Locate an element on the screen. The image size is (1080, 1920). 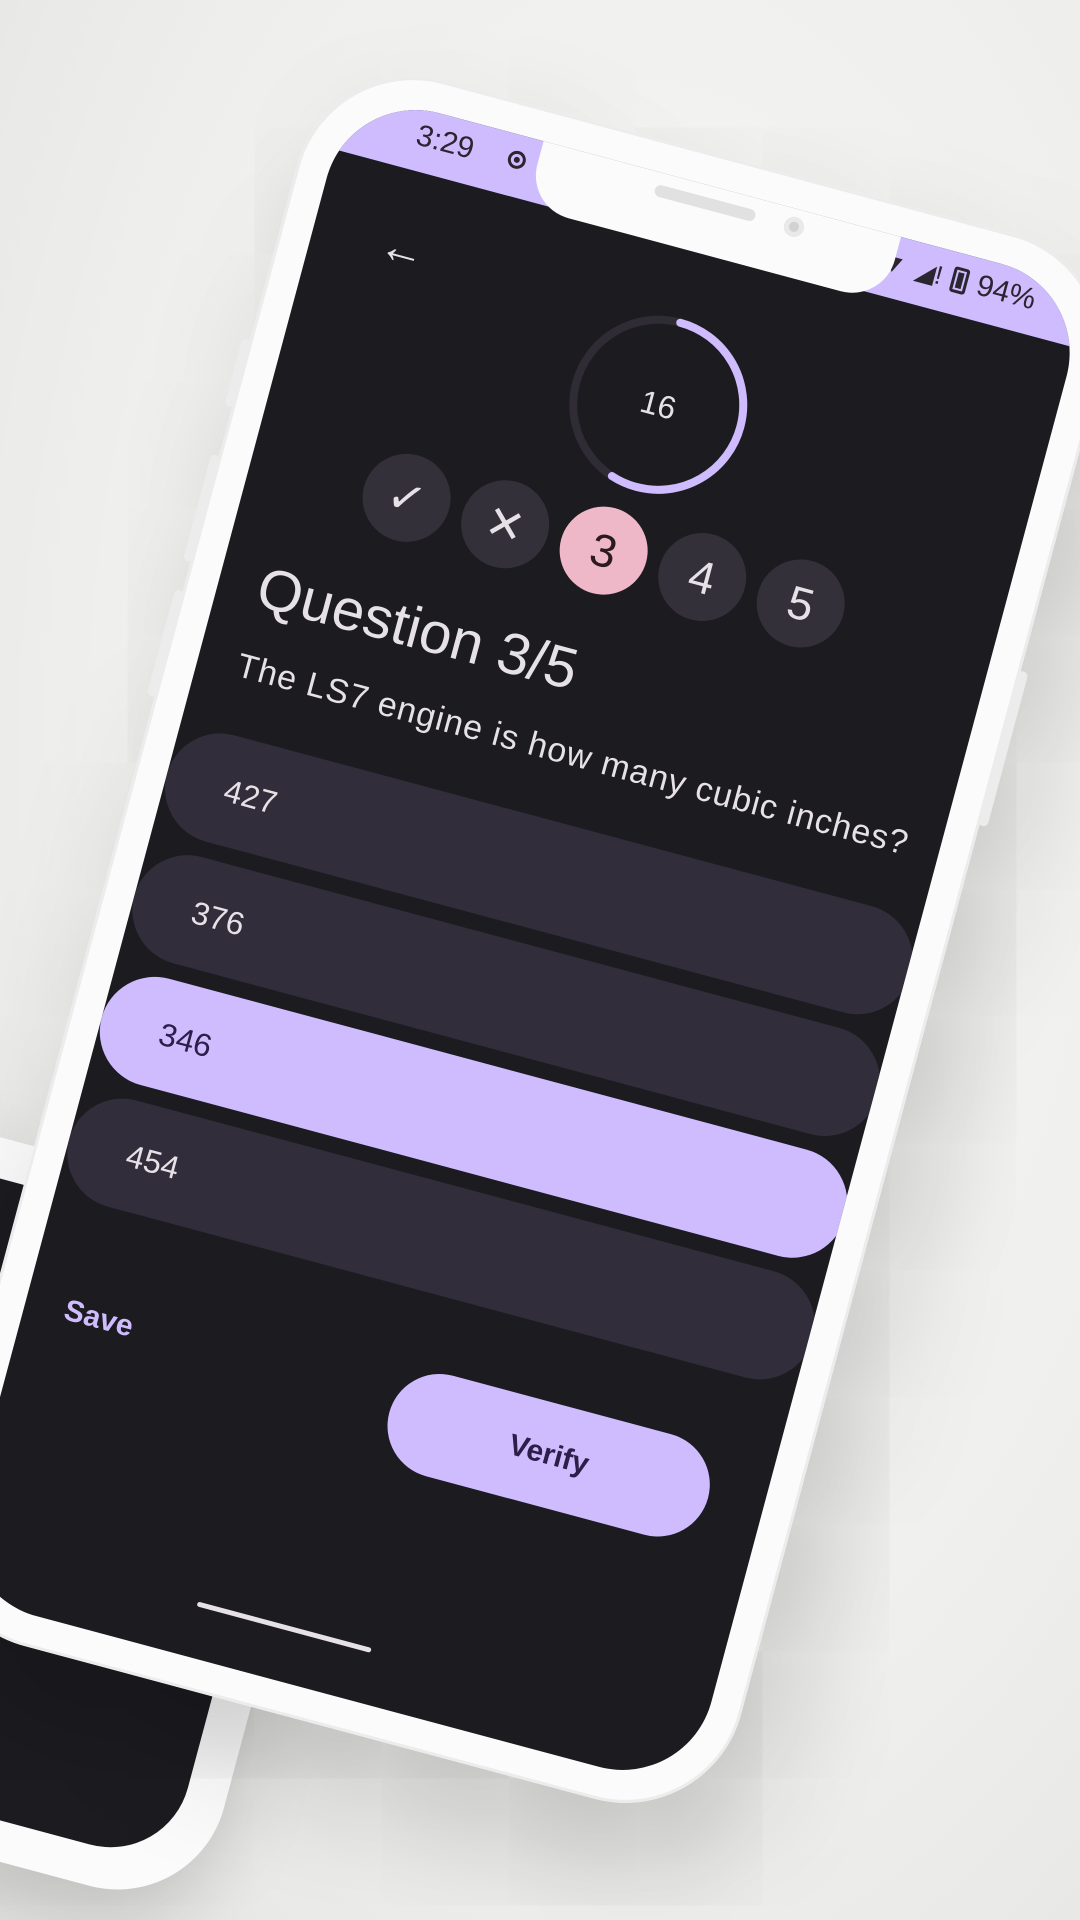
battery-percent: 94% is located at coordinates (1006, 292).